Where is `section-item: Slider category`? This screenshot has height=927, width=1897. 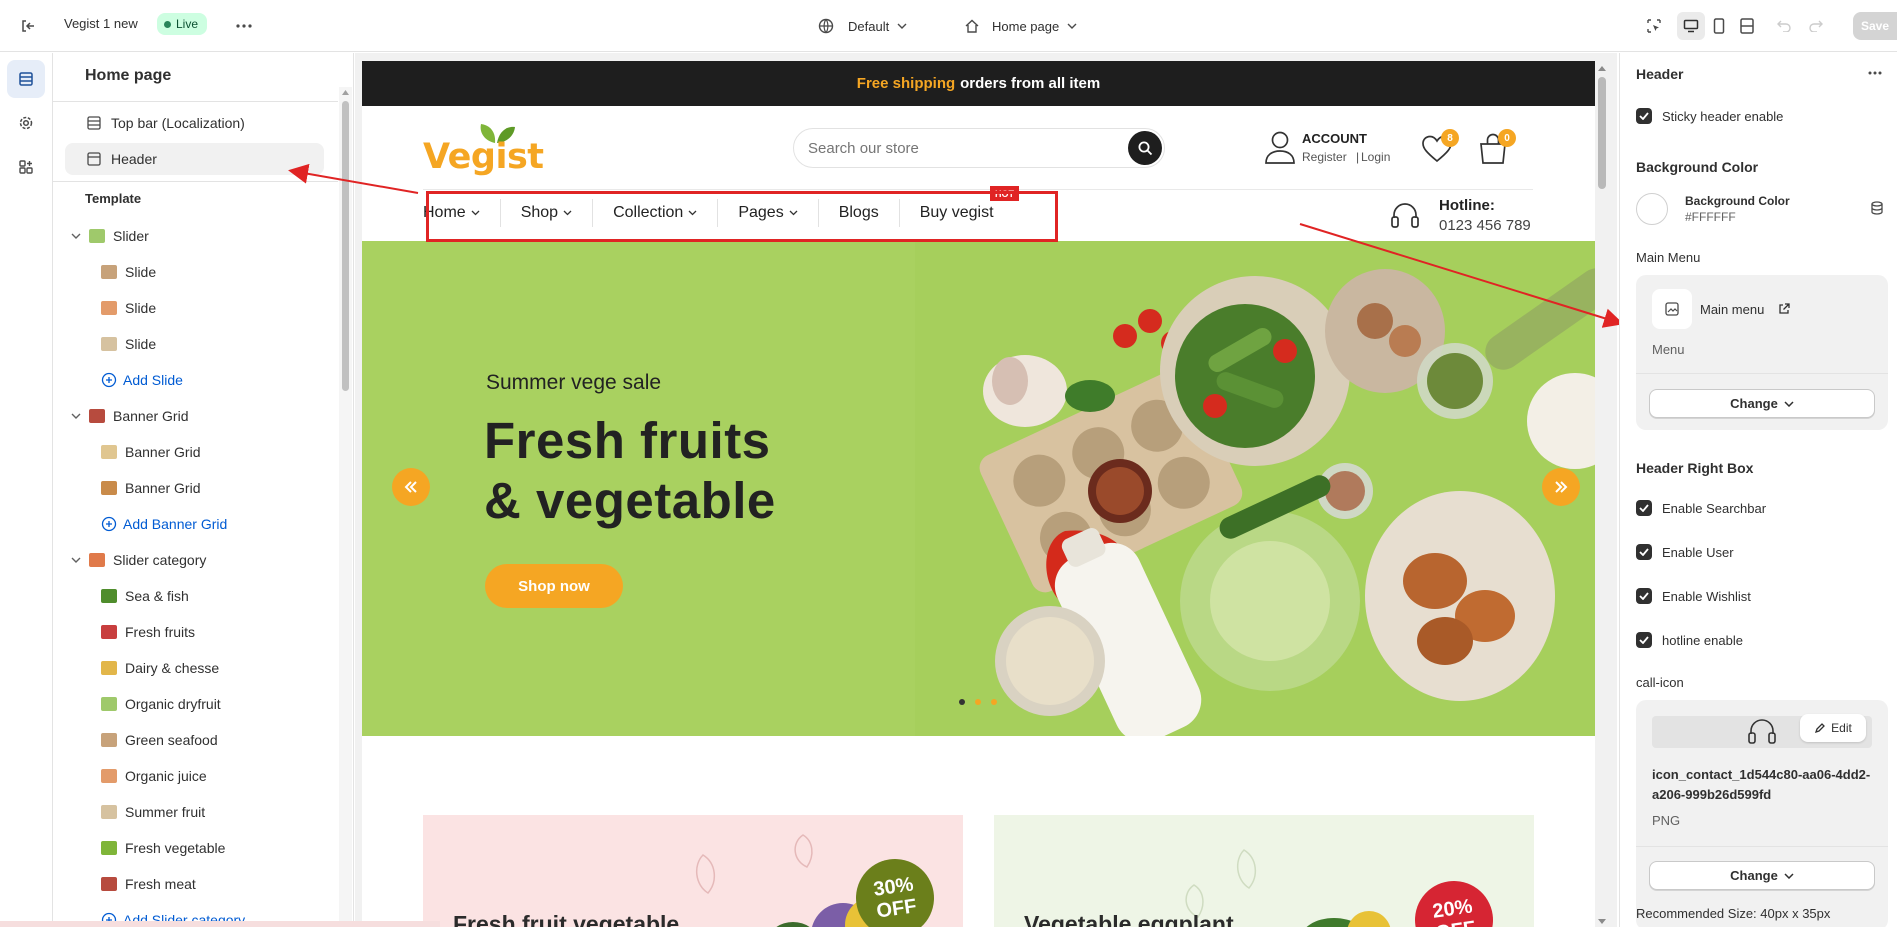
section-item: Slider category is located at coordinates (191, 560).